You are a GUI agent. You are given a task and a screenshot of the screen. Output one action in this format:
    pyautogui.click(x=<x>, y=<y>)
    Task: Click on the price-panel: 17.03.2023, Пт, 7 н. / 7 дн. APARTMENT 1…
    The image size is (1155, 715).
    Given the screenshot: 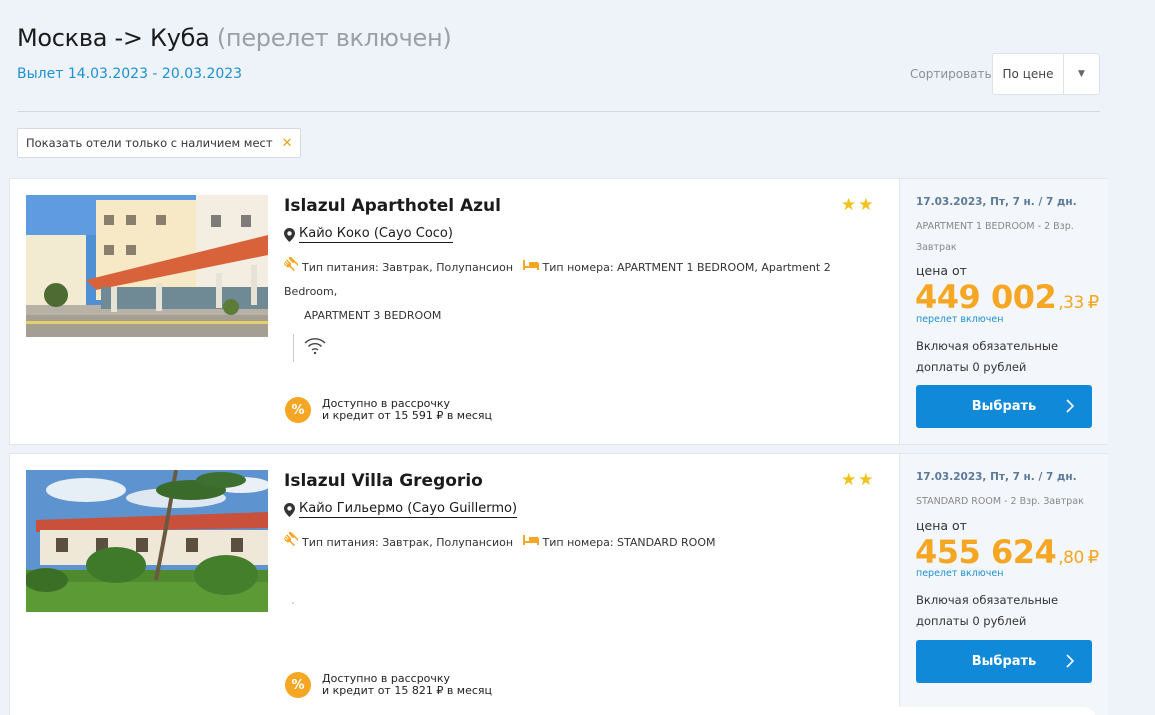 What is the action you would take?
    pyautogui.click(x=1003, y=311)
    